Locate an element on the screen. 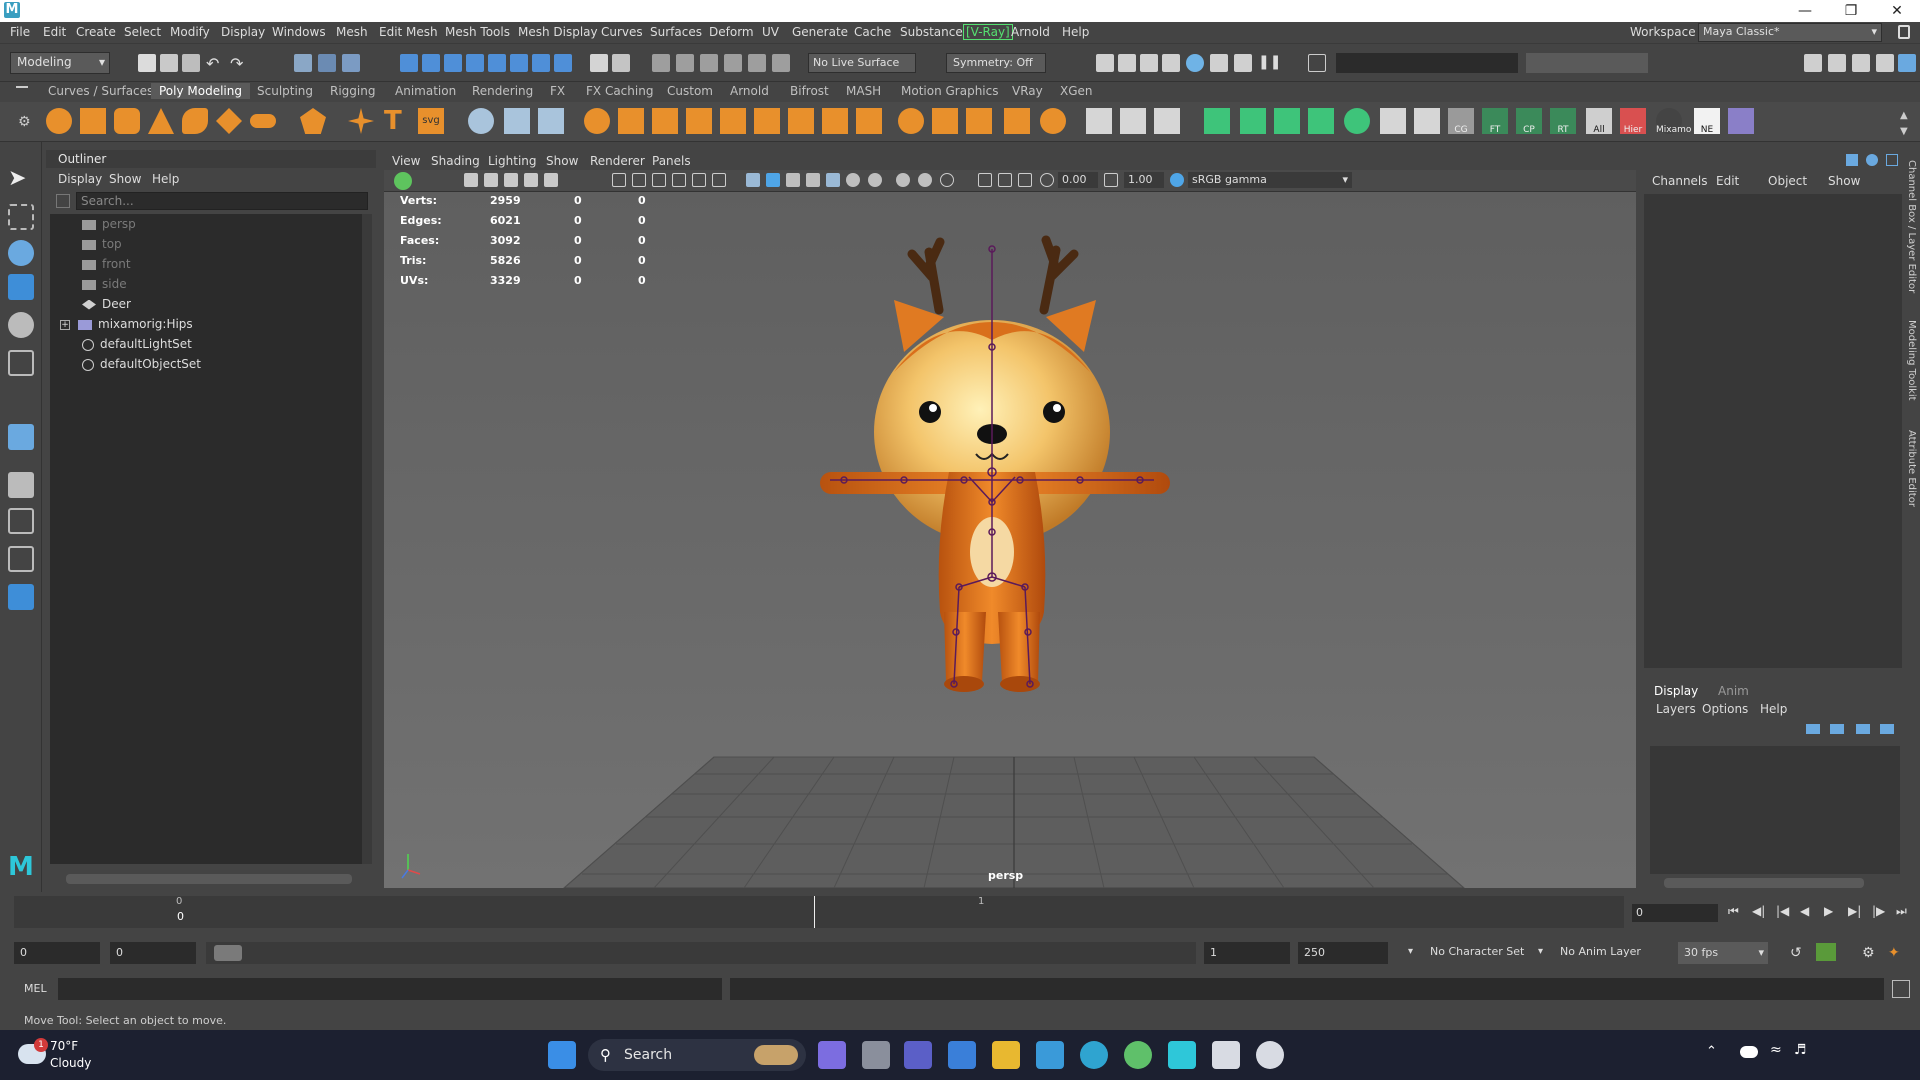 The height and width of the screenshot is (1080, 1920). snap-point-icon is located at coordinates (453, 63).